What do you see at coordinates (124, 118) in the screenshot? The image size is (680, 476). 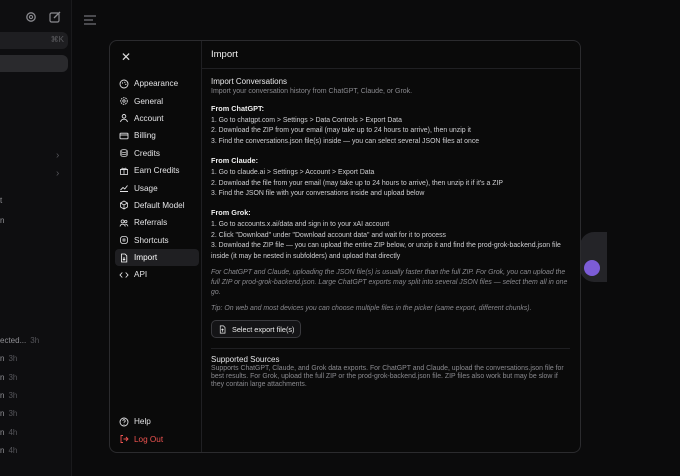 I see `user-icon` at bounding box center [124, 118].